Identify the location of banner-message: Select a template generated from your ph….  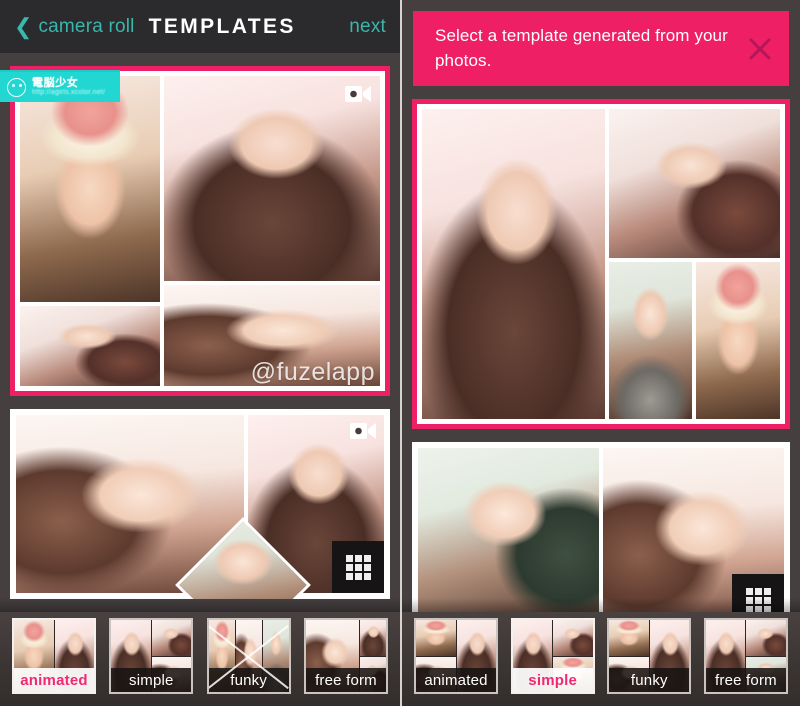
(581, 48).